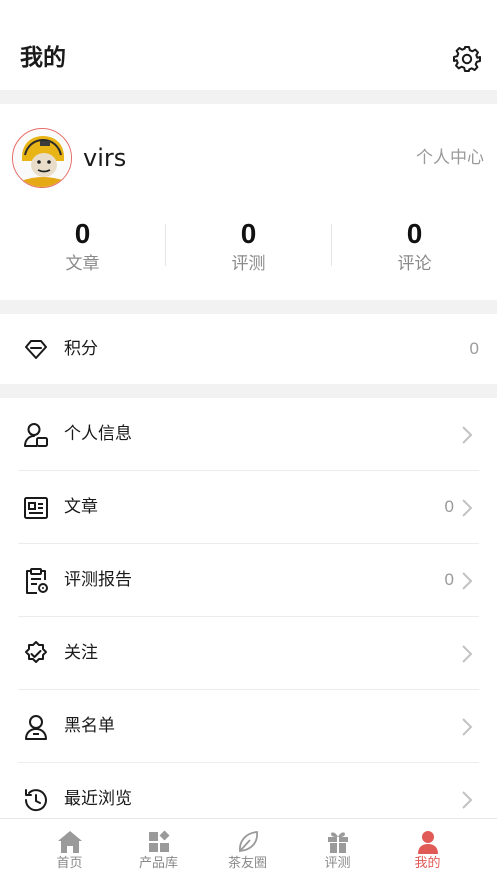 This screenshot has width=497, height=883. I want to click on bottom-tab-bar: 首页 产品库 茶友圈 评测 我的, so click(248, 850).